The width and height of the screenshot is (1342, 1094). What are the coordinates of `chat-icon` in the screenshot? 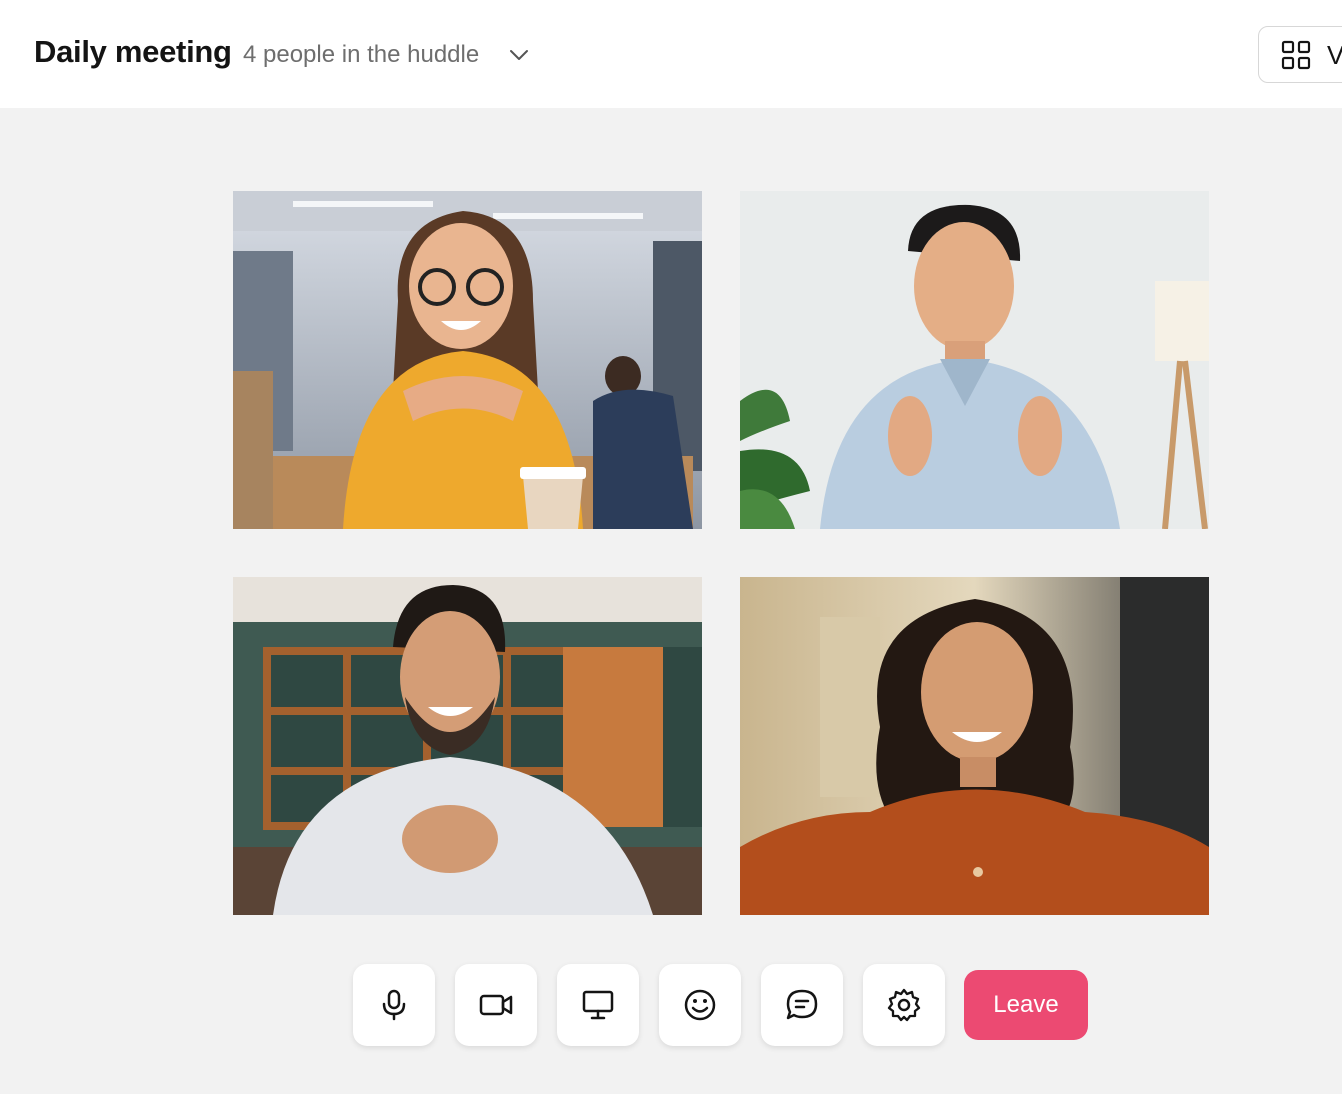 It's located at (802, 1004).